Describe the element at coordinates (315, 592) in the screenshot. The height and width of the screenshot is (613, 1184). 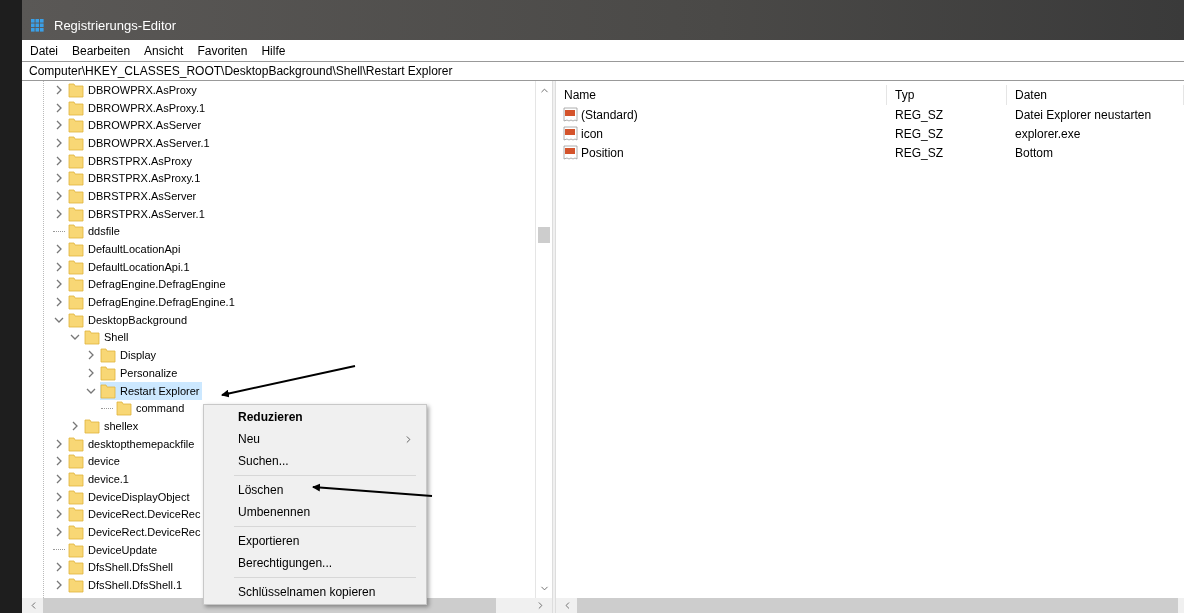
I see `context-menu-item: Schlüsselnamen kopieren` at that location.